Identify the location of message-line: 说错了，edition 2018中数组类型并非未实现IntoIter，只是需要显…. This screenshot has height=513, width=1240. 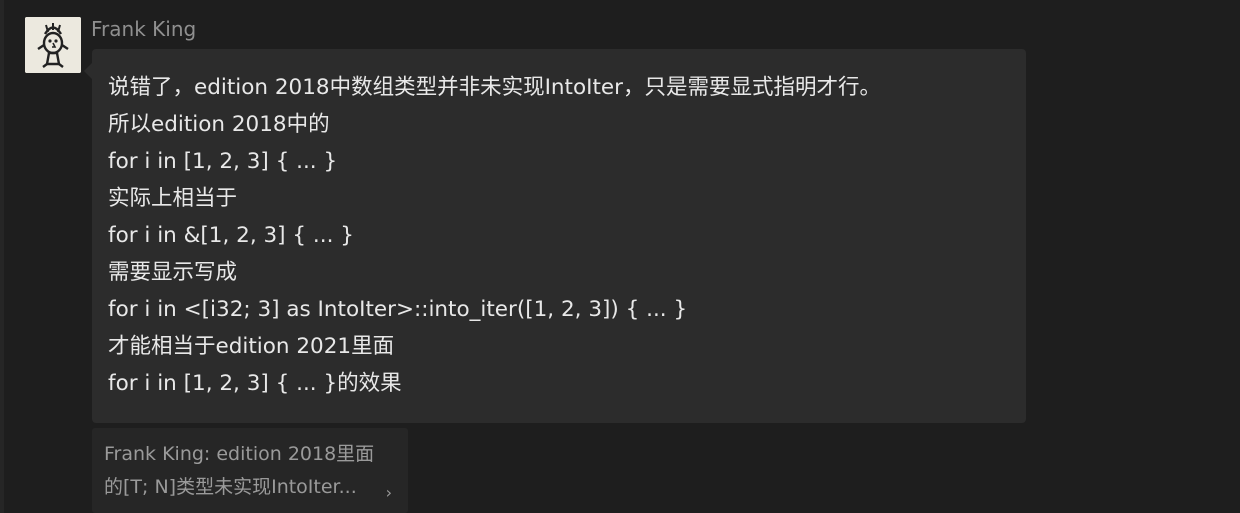
(494, 87).